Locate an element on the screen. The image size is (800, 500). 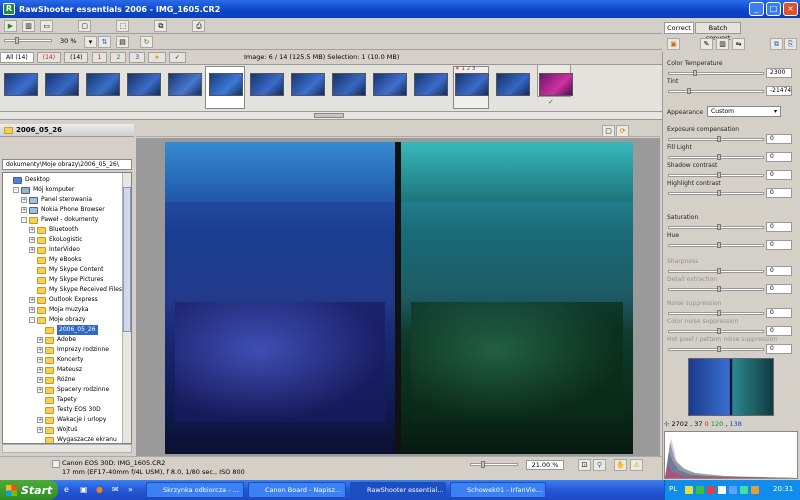
tree-item: My Skype Pictures is located at coordinates (66, 280).